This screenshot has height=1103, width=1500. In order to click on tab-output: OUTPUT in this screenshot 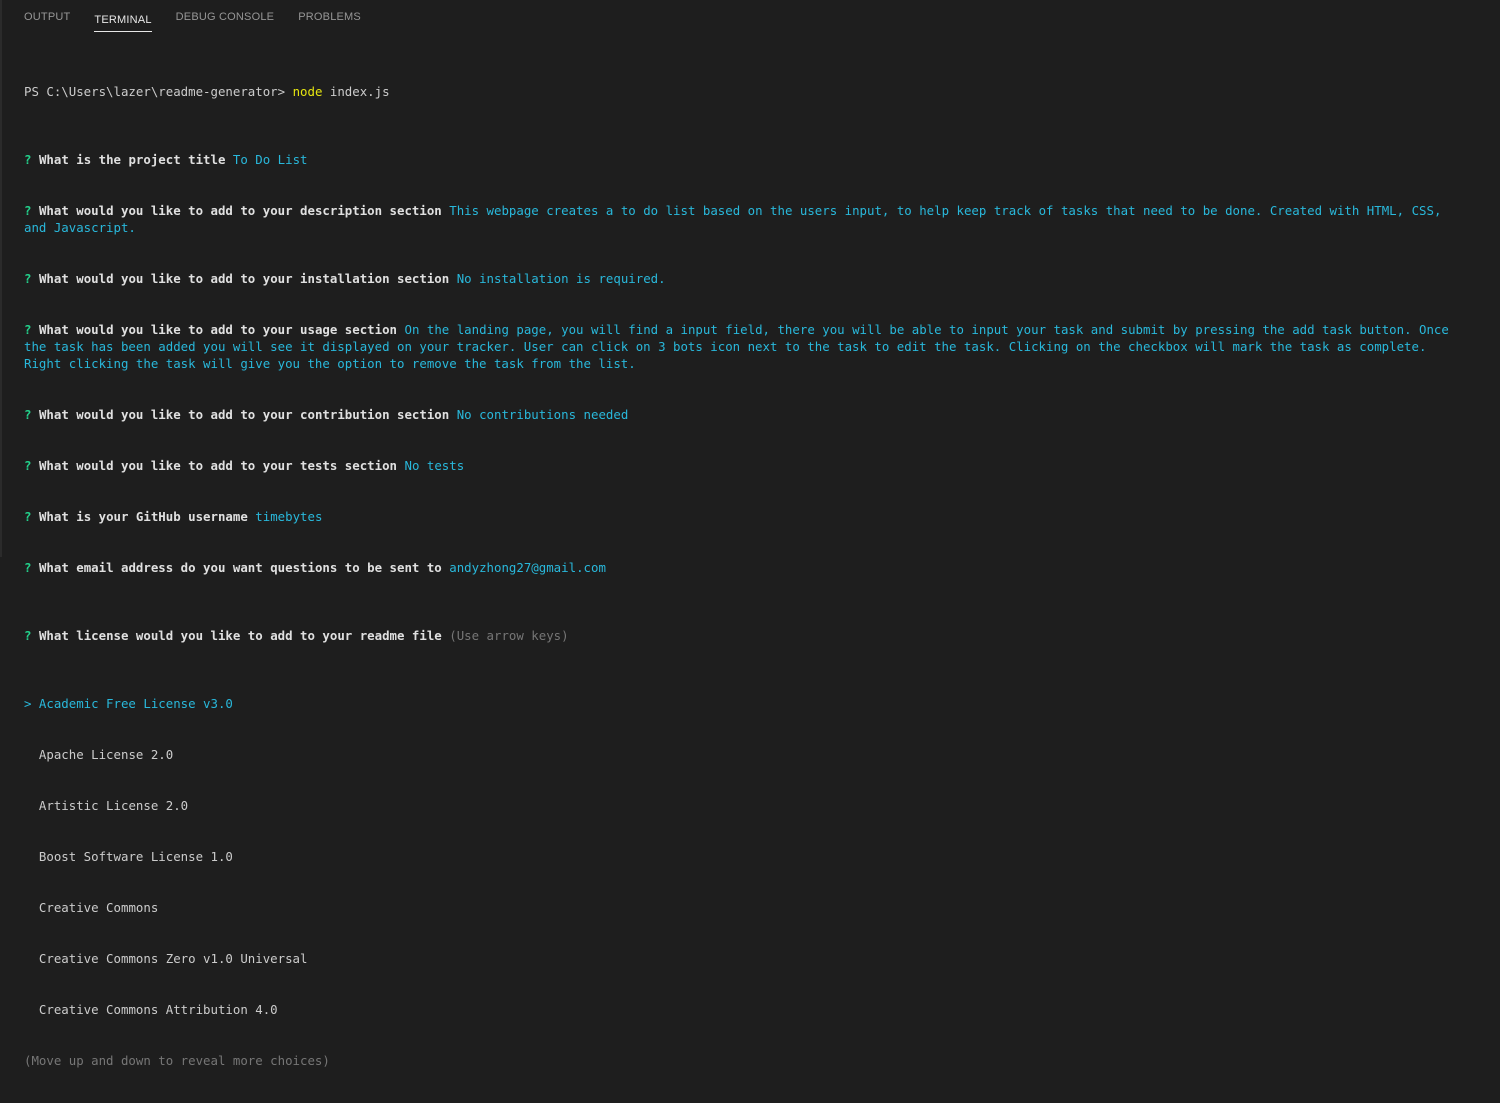, I will do `click(47, 17)`.